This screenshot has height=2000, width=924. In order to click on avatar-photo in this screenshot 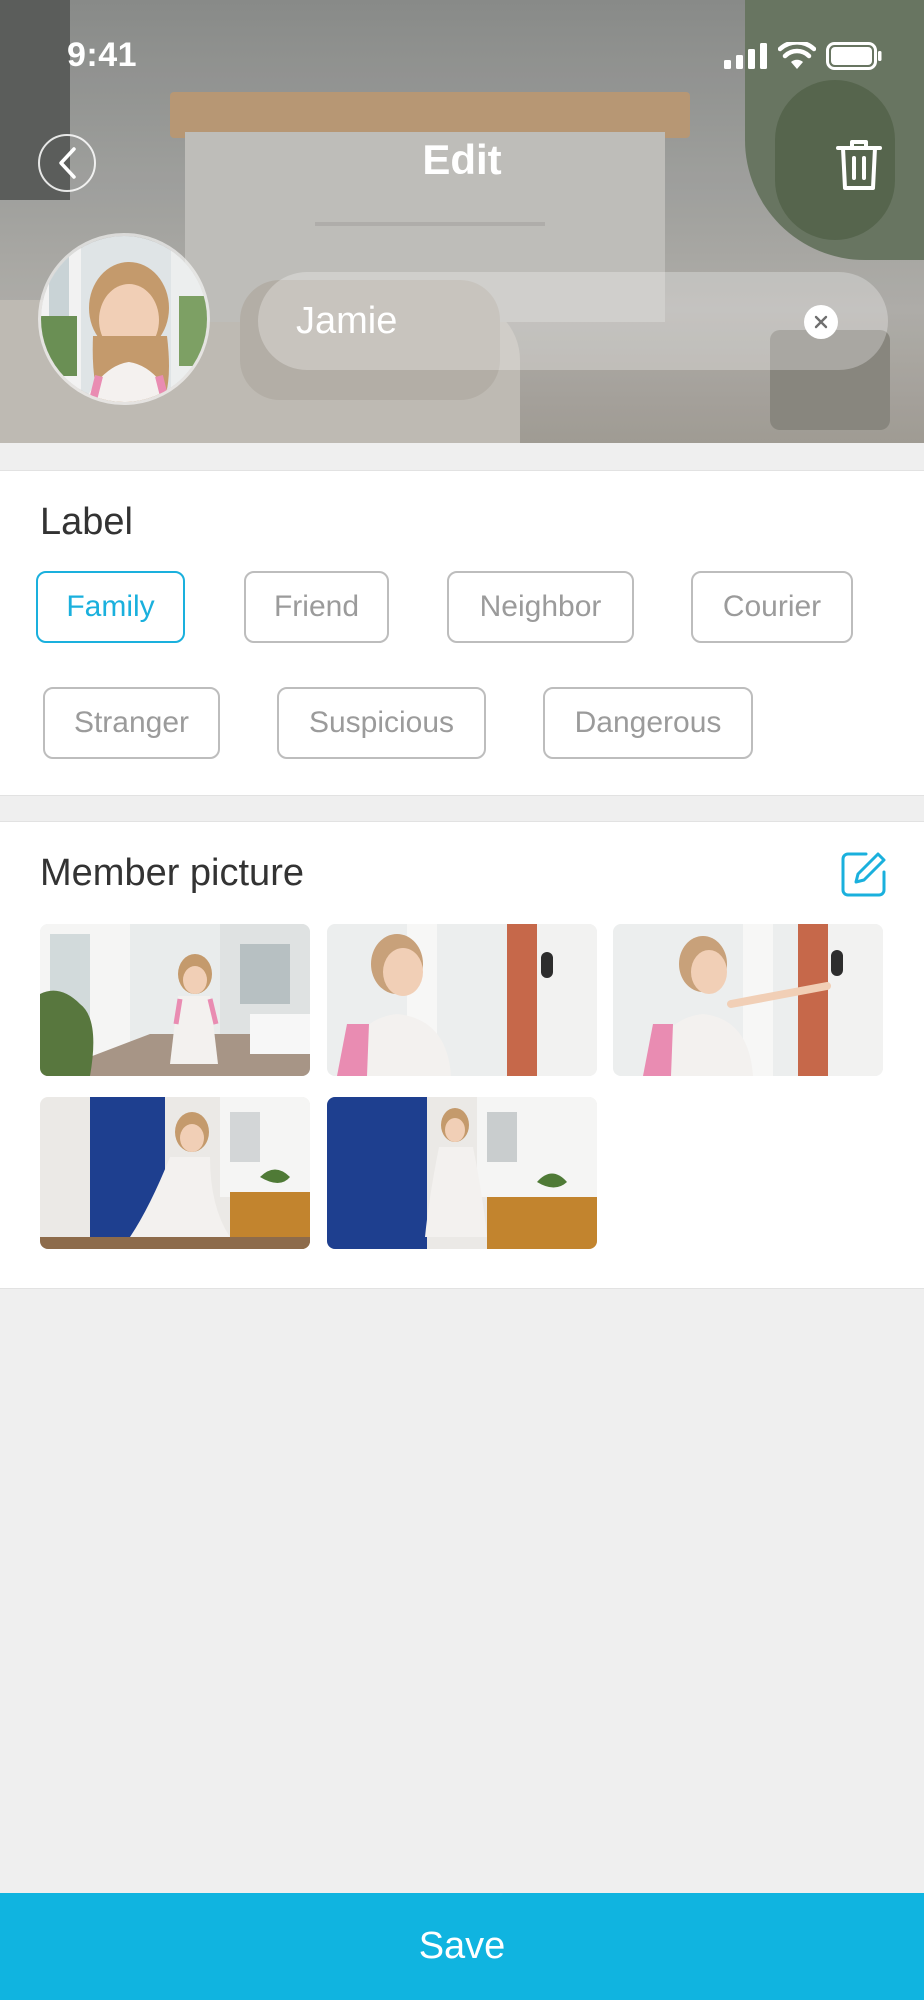, I will do `click(124, 319)`.